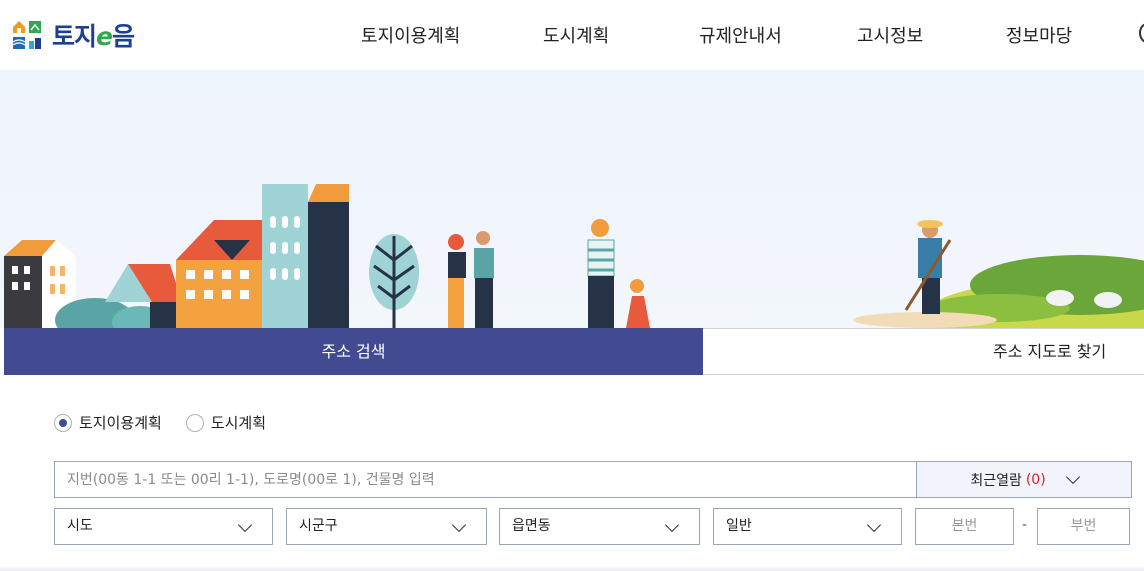 The height and width of the screenshot is (571, 1144). What do you see at coordinates (80, 526) in the screenshot?
I see `sido-select-value: 시도` at bounding box center [80, 526].